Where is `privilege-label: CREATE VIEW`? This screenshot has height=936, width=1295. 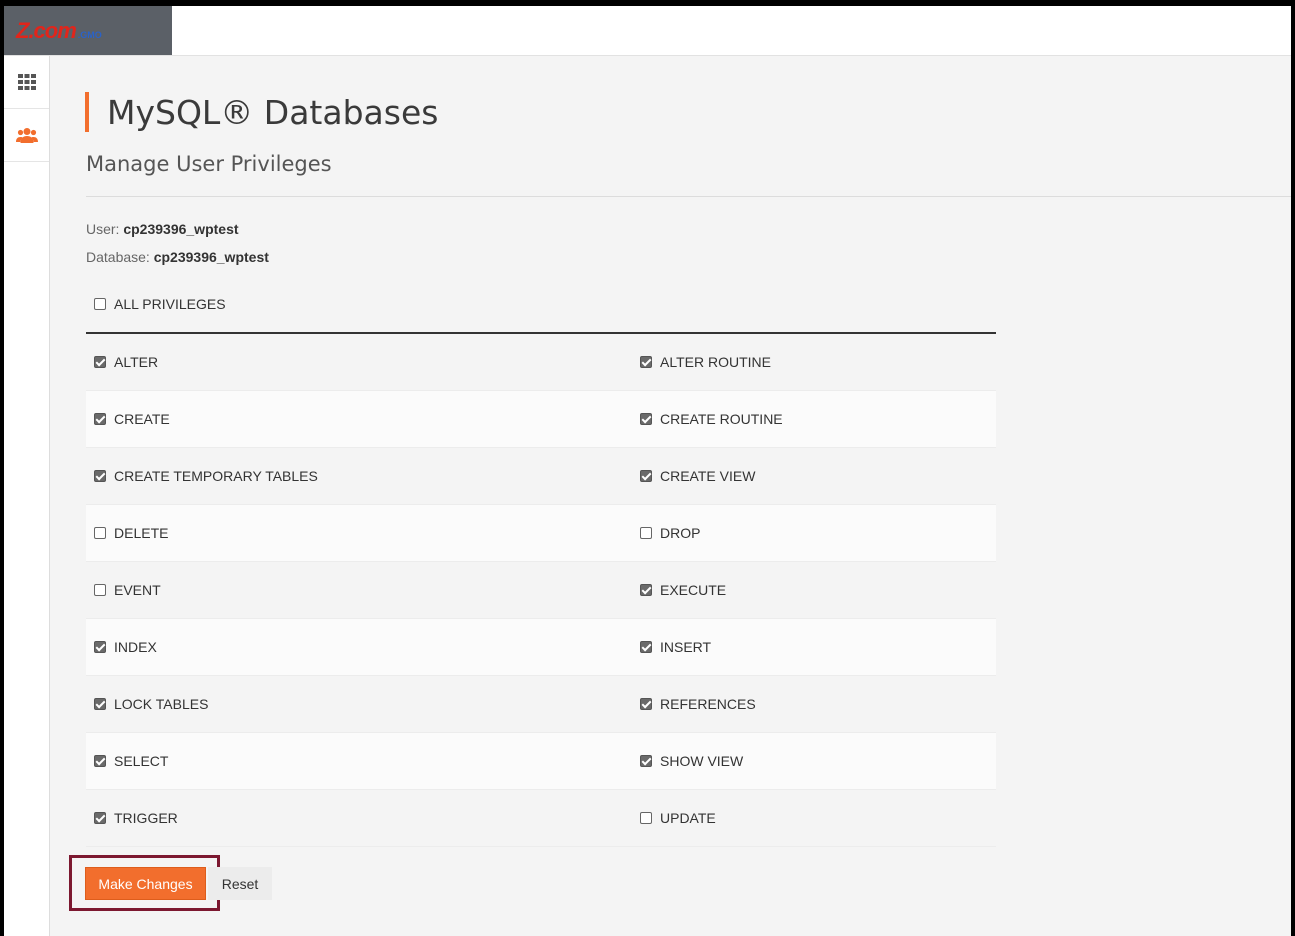 privilege-label: CREATE VIEW is located at coordinates (708, 476).